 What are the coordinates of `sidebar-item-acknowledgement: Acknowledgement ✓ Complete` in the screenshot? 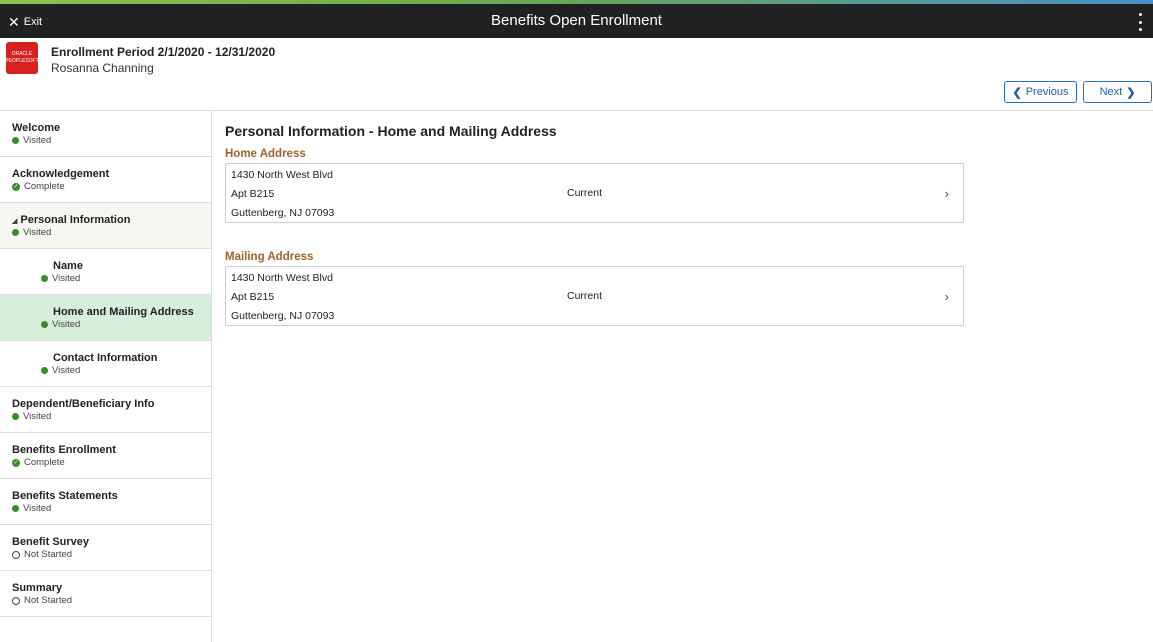 It's located at (105, 180).